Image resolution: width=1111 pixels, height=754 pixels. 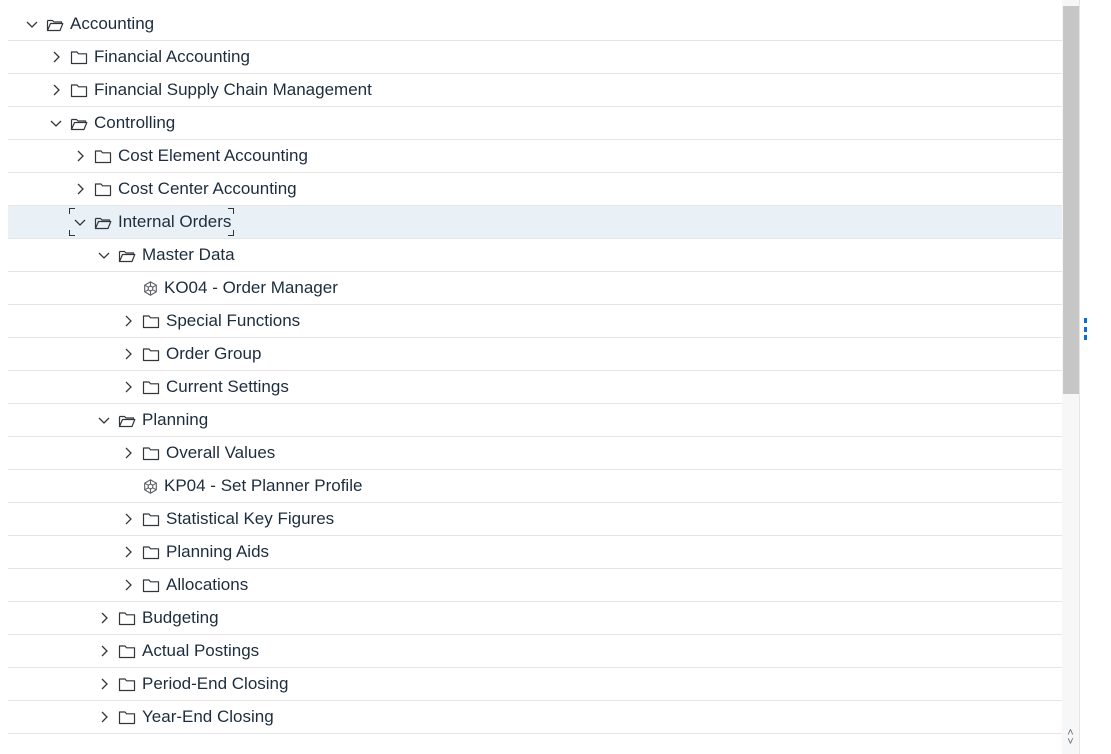 What do you see at coordinates (535, 519) in the screenshot?
I see `tree-node-statistical-key-figures: Statistical Key Figures` at bounding box center [535, 519].